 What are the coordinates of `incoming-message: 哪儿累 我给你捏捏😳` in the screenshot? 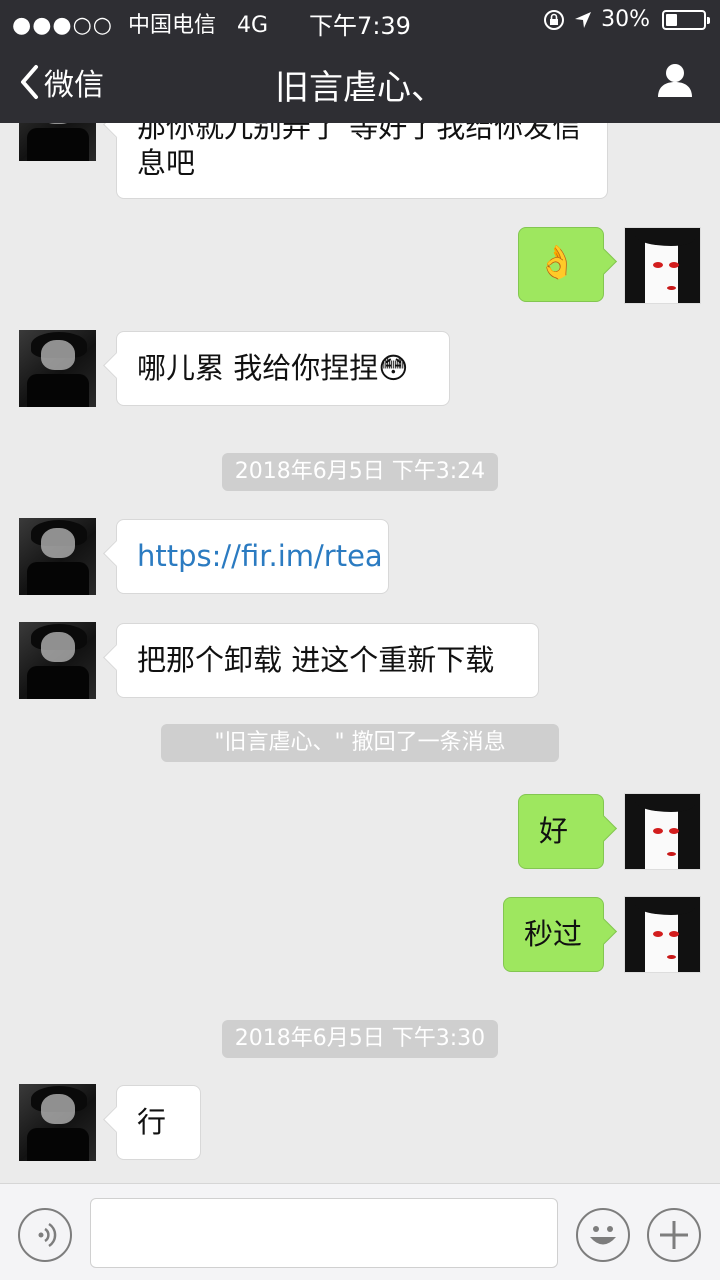 It's located at (283, 368).